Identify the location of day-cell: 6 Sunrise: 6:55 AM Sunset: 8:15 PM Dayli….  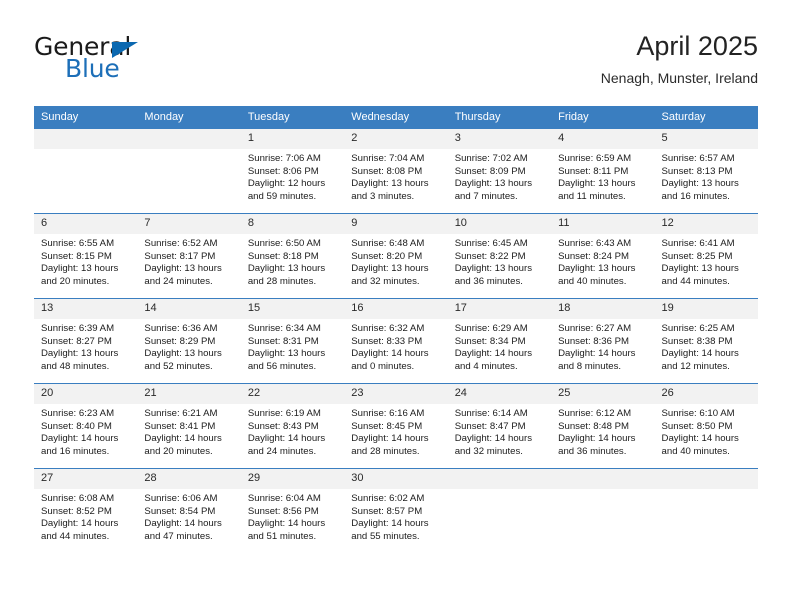
(86, 256).